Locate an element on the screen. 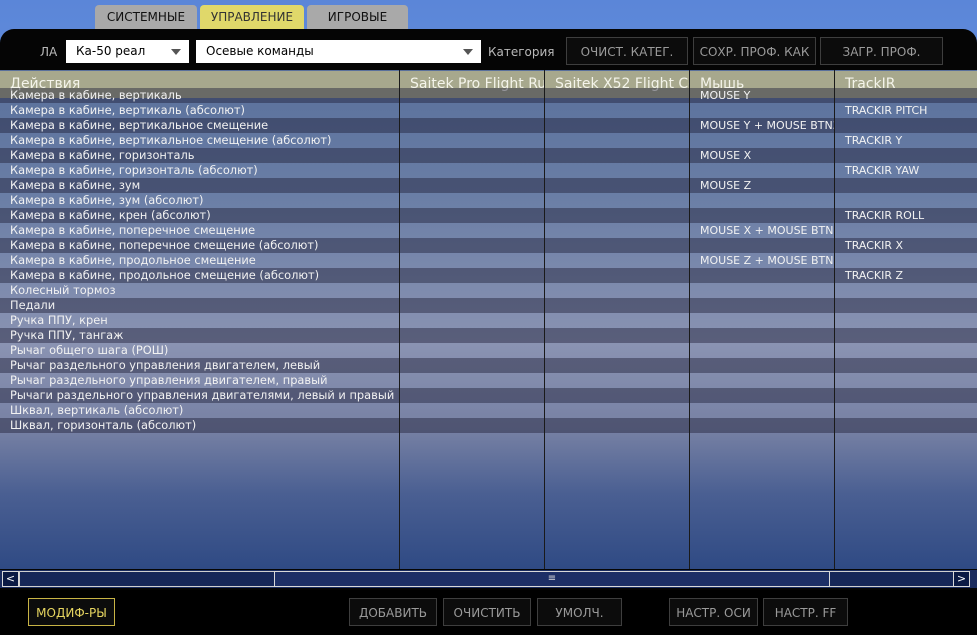 This screenshot has height=635, width=977. save-profile-as-button: СОХР. ПРОФ. КАК is located at coordinates (754, 51).